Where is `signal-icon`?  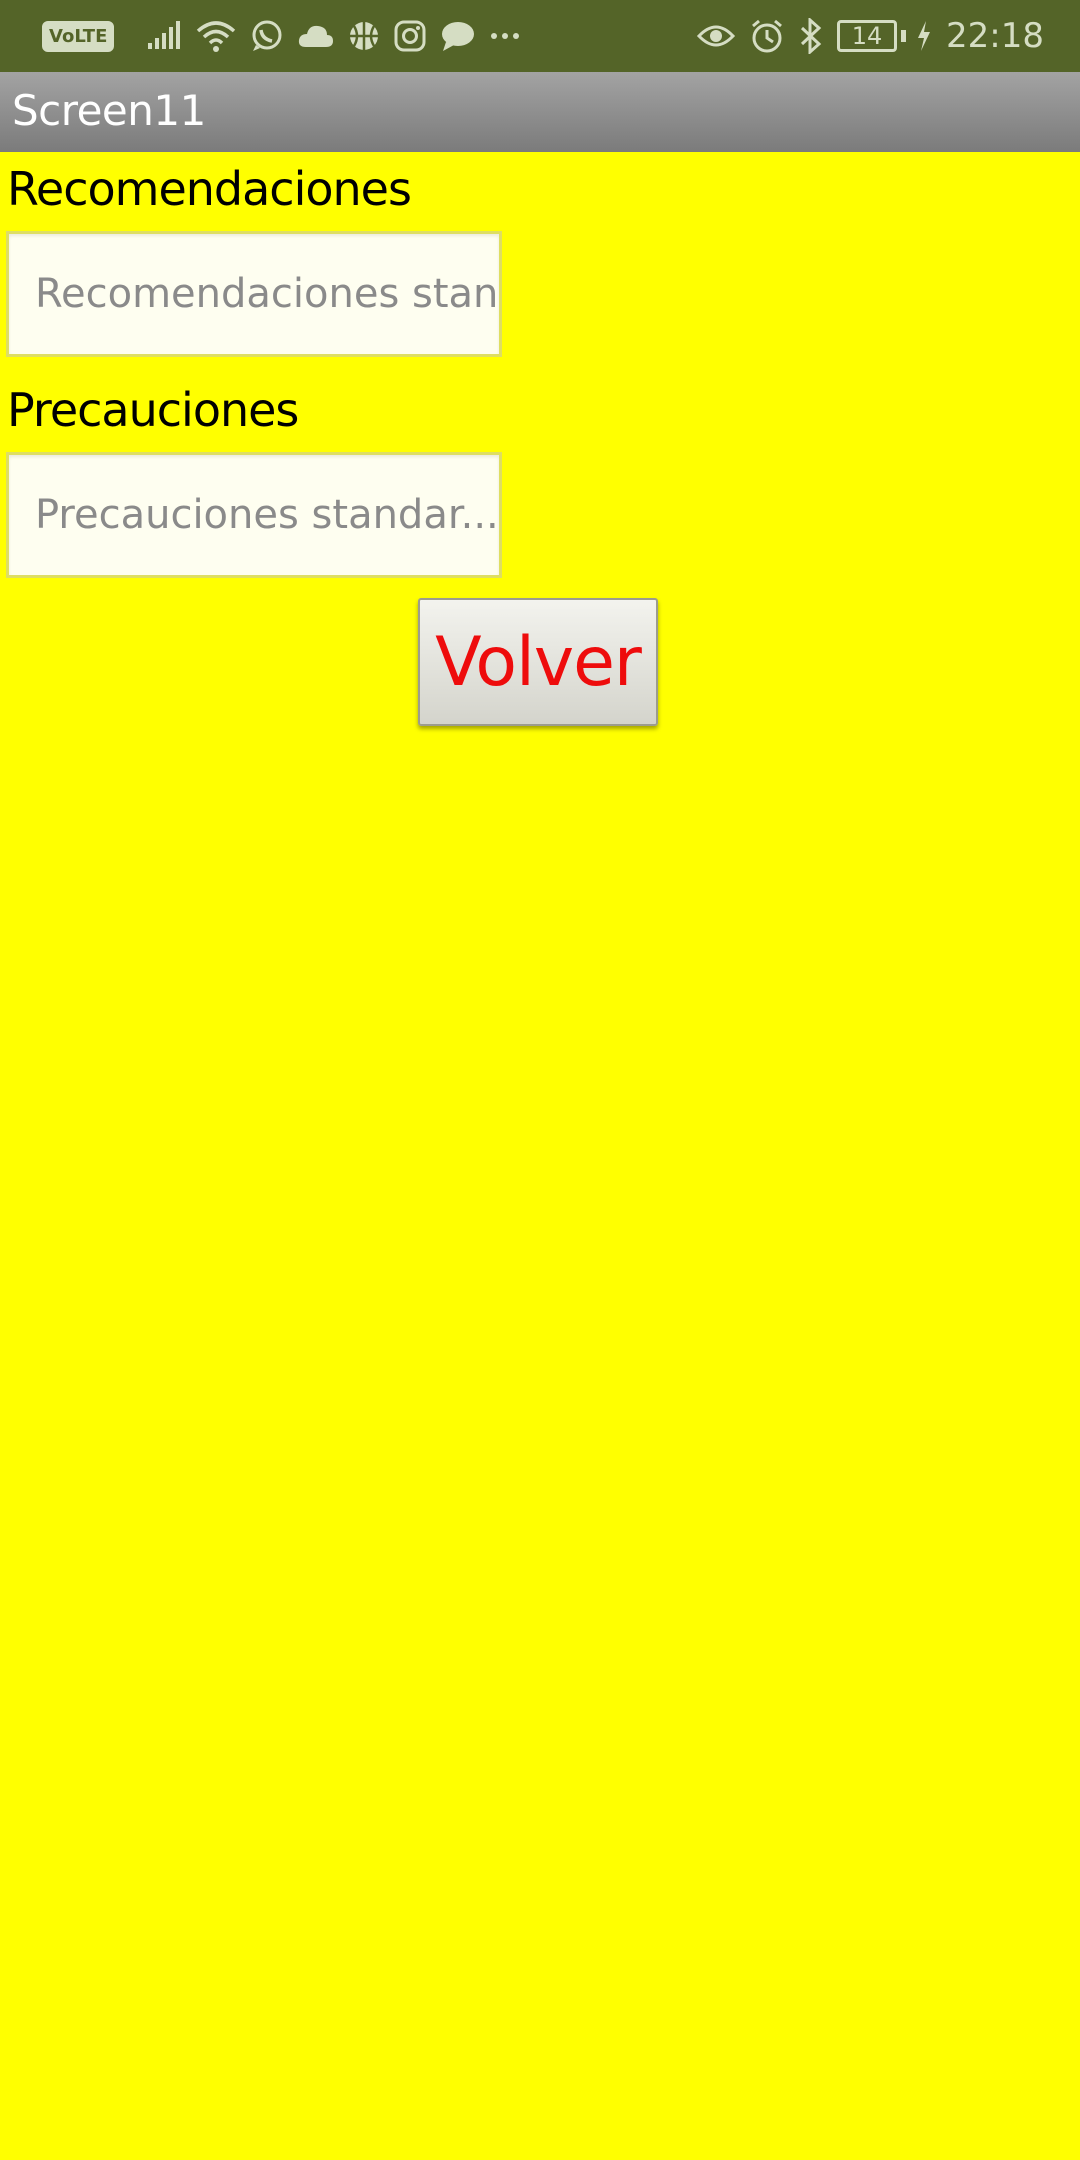
signal-icon is located at coordinates (164, 35).